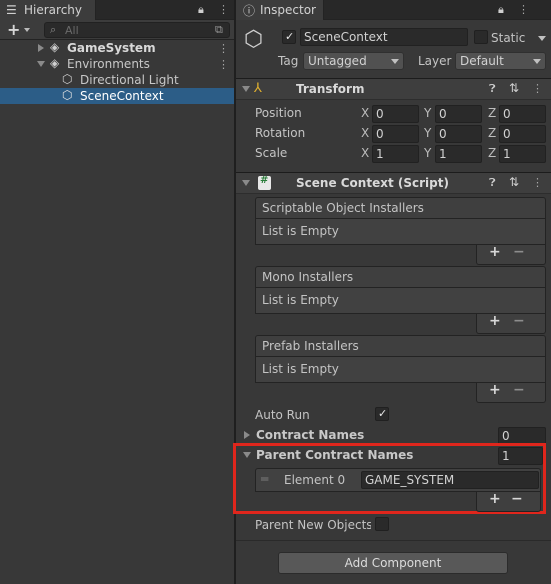 The image size is (551, 584). I want to click on rotation-label: Rotation, so click(280, 133).